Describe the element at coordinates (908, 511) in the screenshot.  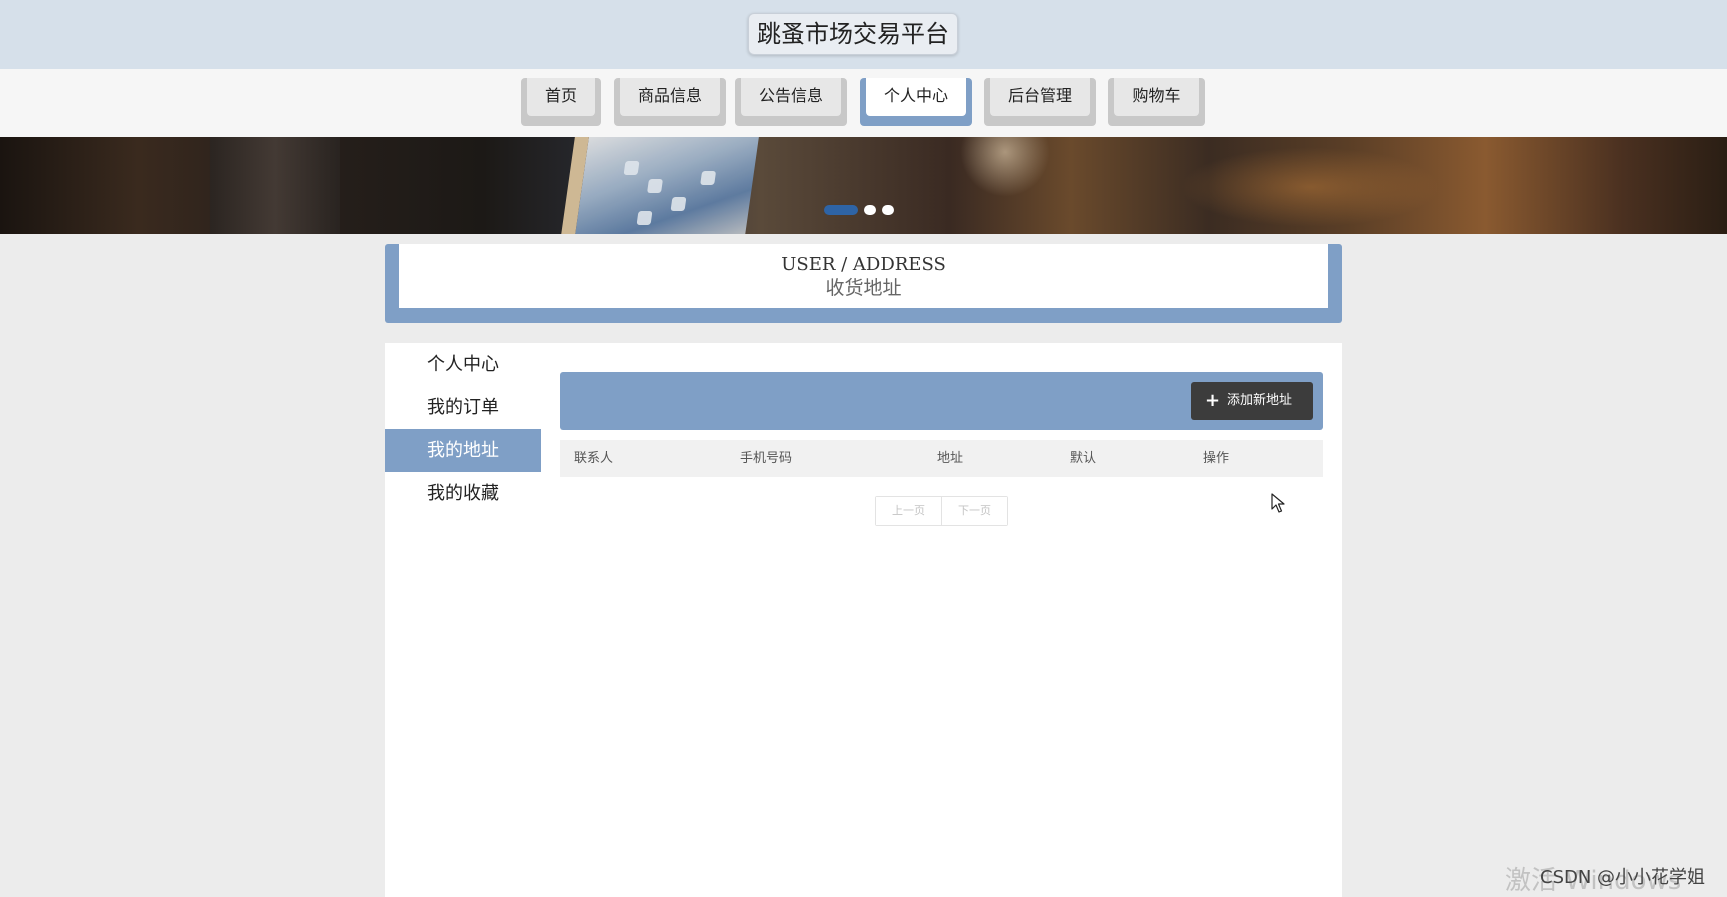
I see `prev-page-button: 上一页` at that location.